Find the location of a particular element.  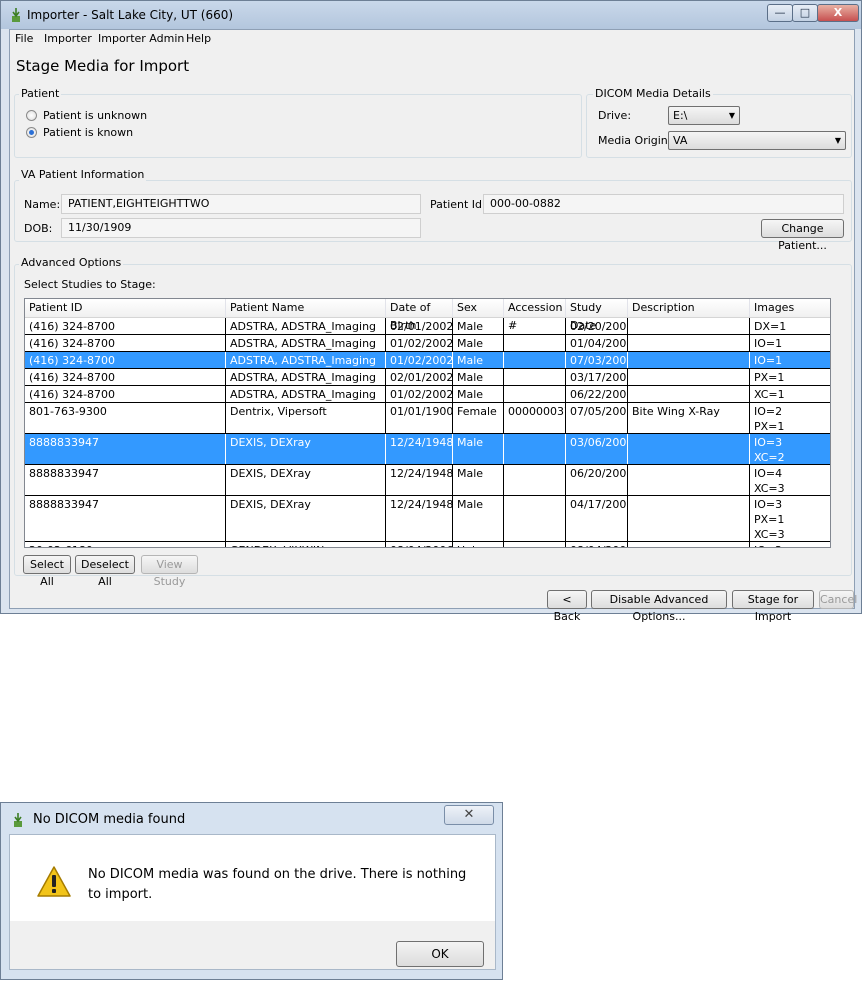

radio-patient-unknown: Patient is unknown is located at coordinates (86, 115).